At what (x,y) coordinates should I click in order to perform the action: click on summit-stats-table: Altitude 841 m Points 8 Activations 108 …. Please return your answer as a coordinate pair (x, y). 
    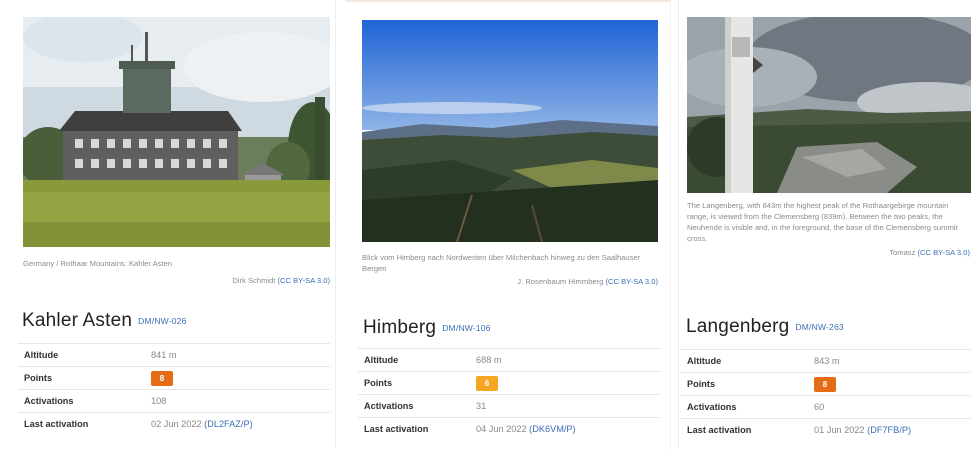
    Looking at the image, I should click on (174, 389).